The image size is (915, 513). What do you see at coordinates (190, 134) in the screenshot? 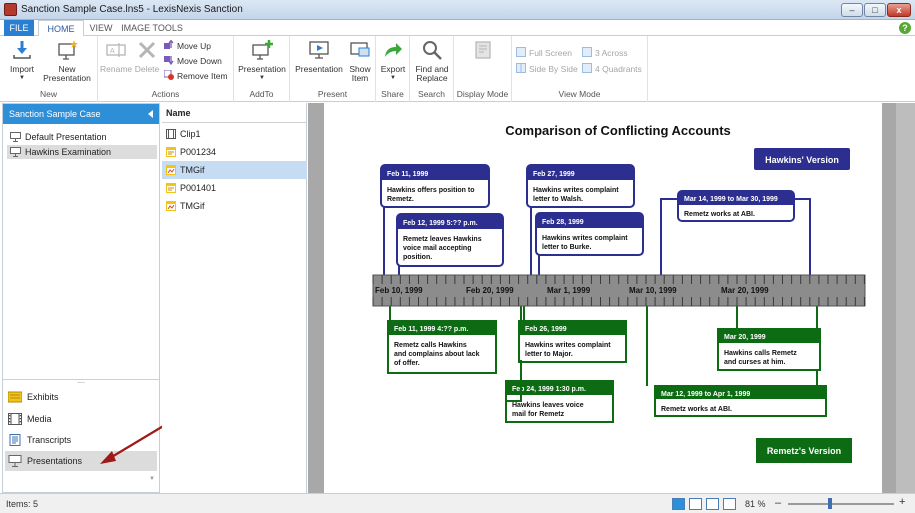
I see `file-name: Clip1` at bounding box center [190, 134].